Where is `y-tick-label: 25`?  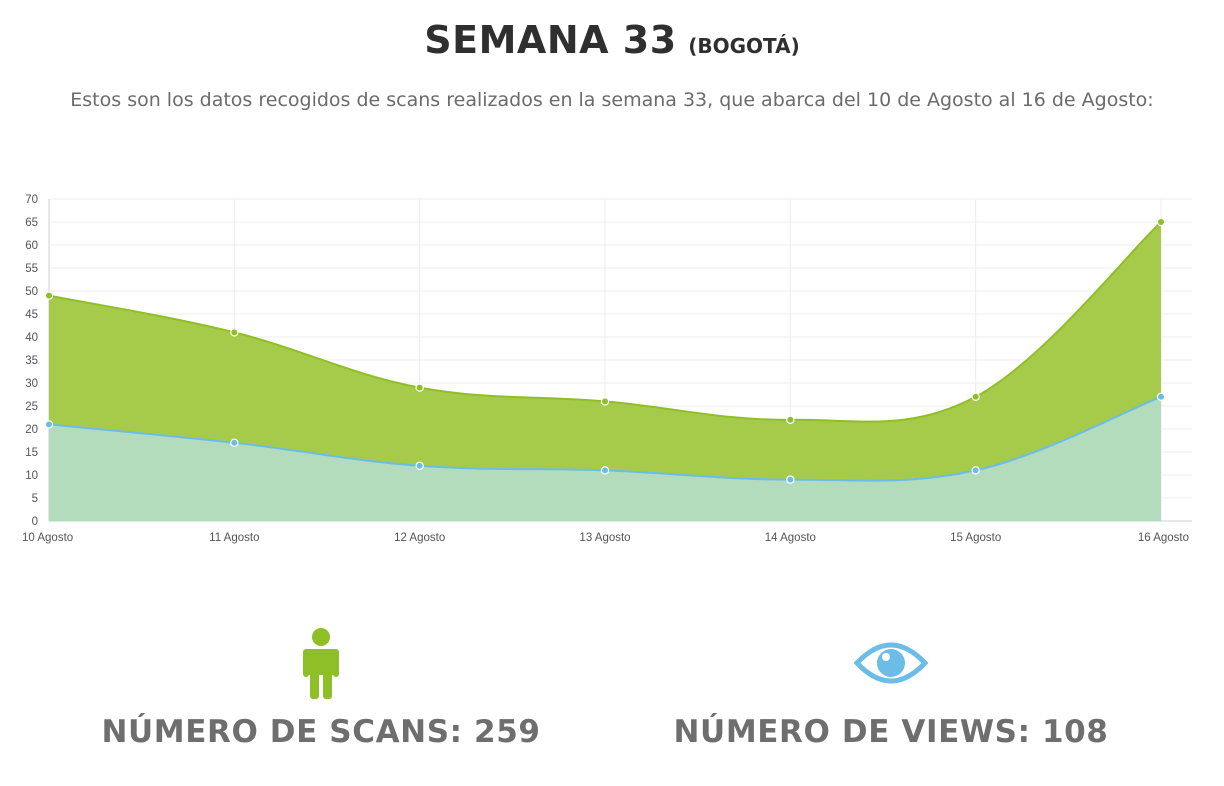 y-tick-label: 25 is located at coordinates (31, 407).